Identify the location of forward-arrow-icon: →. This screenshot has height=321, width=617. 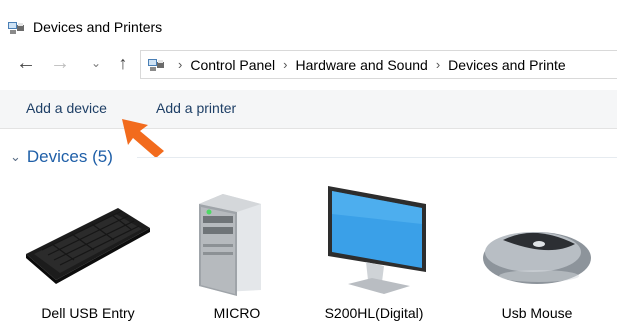
(60, 63).